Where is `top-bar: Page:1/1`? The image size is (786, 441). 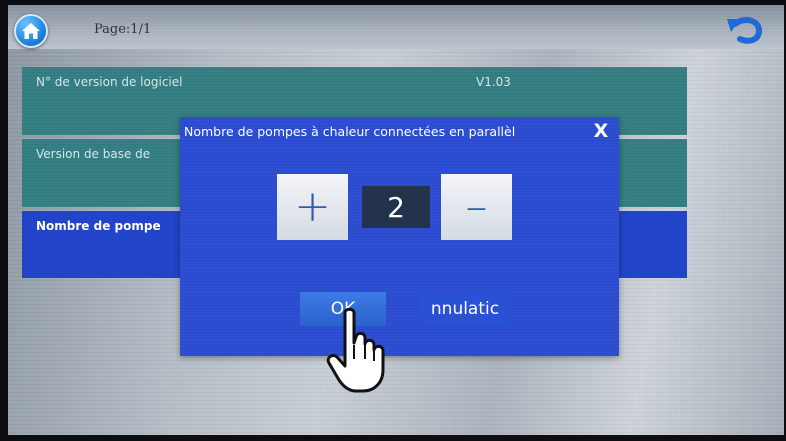 top-bar: Page:1/1 is located at coordinates (396, 27).